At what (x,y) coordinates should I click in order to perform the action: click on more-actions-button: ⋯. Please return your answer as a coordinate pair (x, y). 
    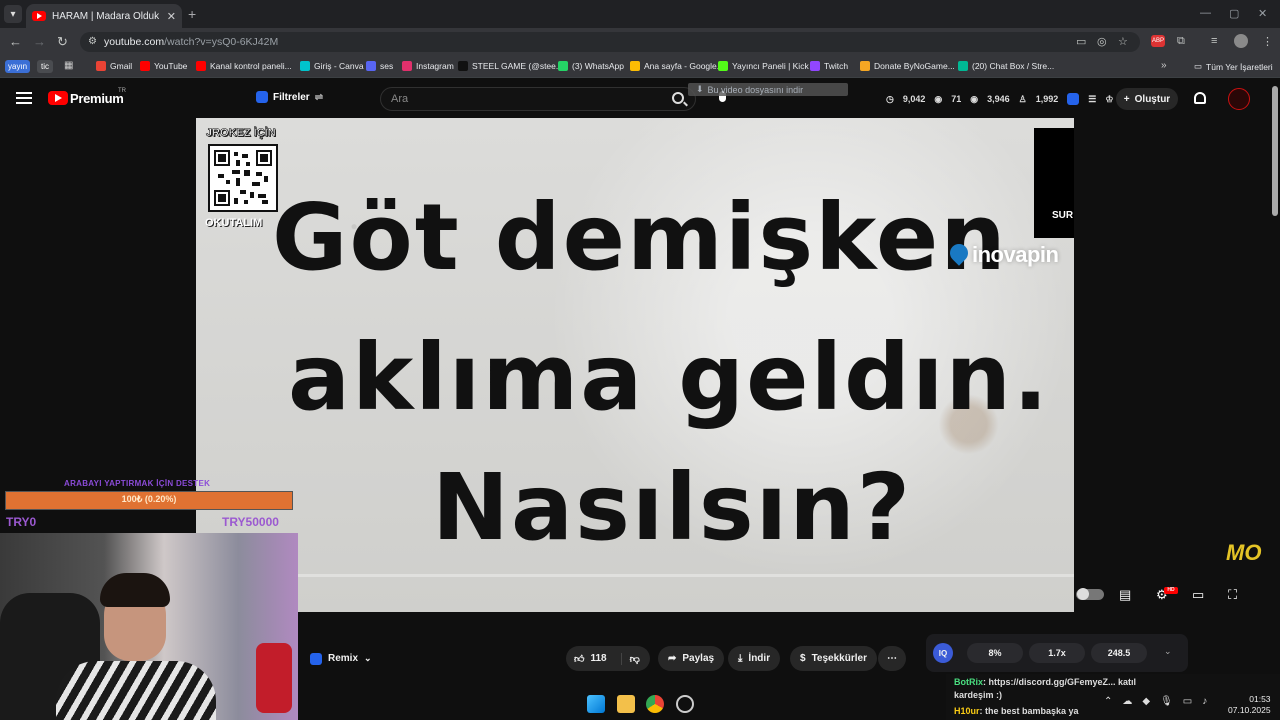
    Looking at the image, I should click on (892, 658).